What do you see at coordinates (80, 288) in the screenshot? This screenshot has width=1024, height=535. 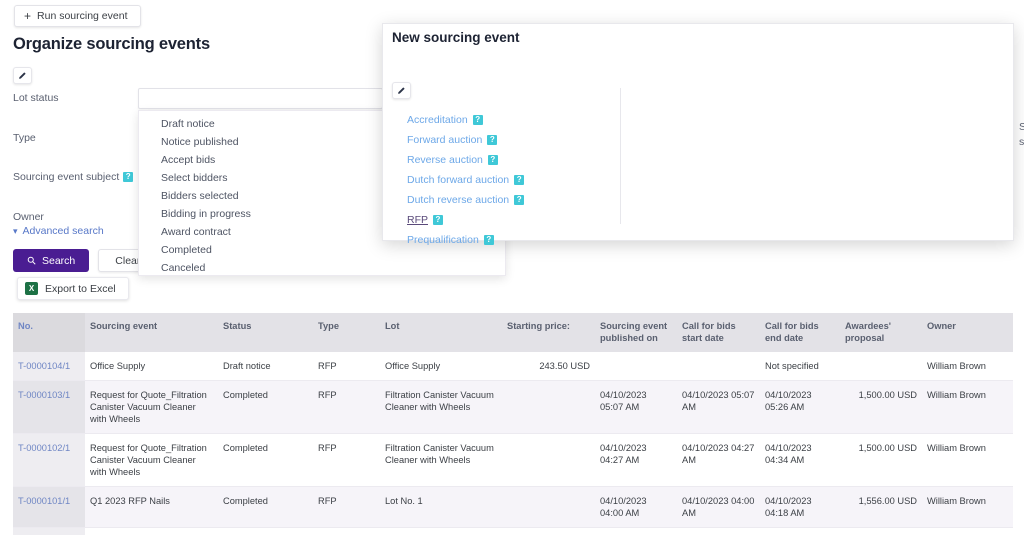 I see `export-to-excel-label: Export to Excel` at bounding box center [80, 288].